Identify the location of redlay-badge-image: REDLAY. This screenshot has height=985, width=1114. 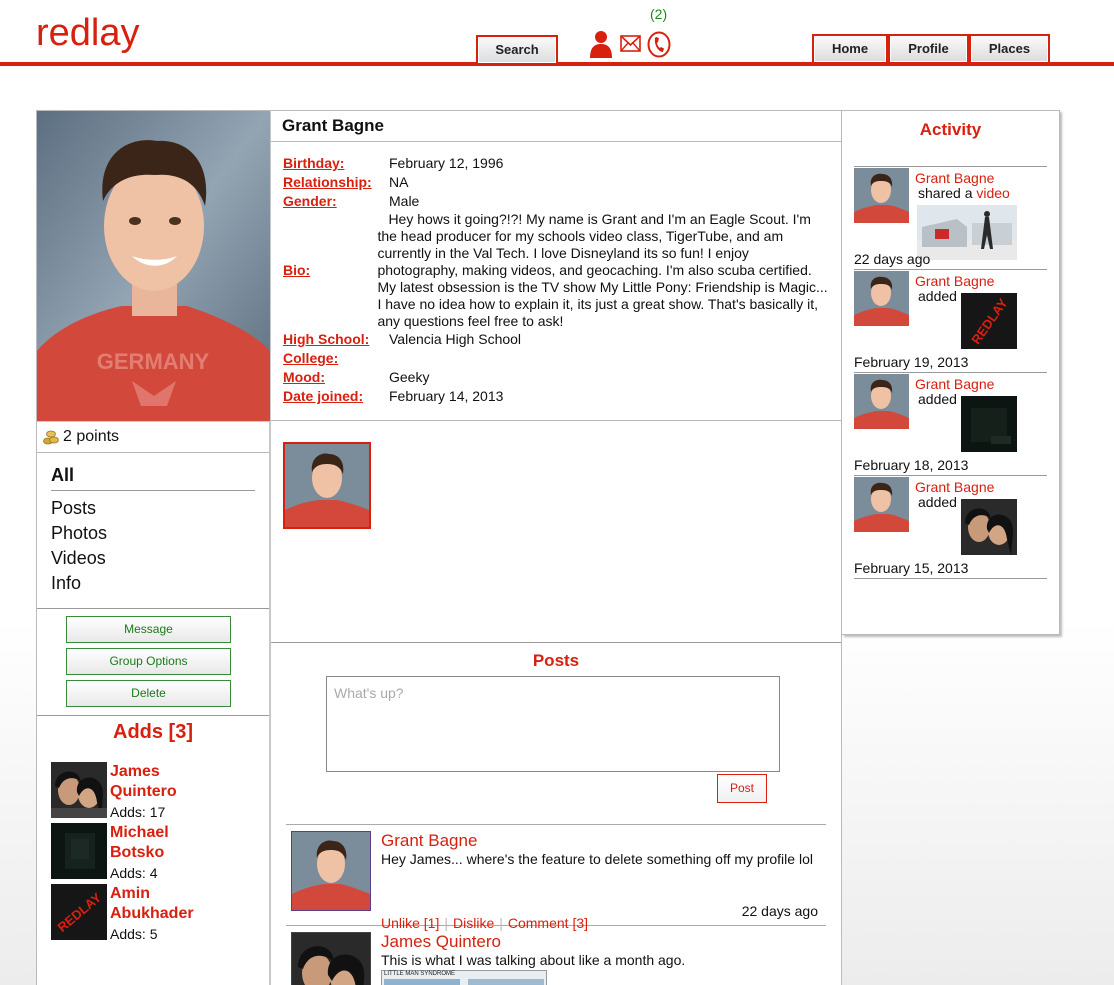
(989, 321).